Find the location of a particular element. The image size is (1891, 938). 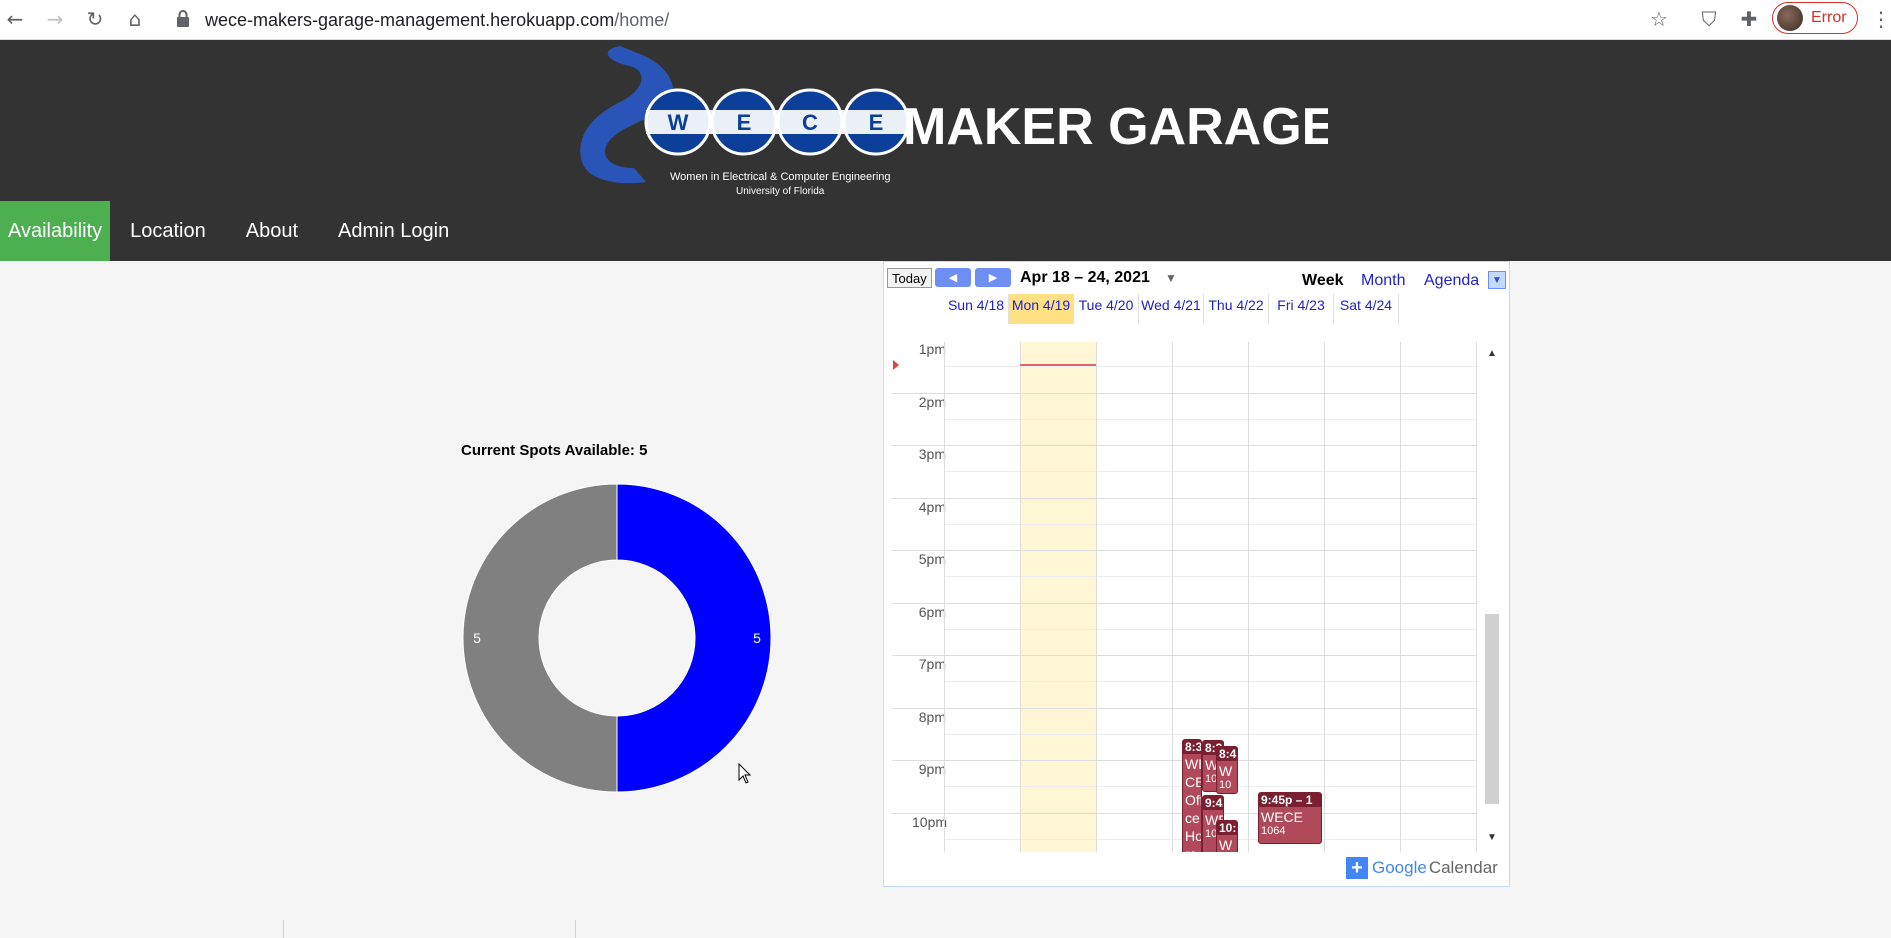

hour-label: 8pm is located at coordinates (932, 716).